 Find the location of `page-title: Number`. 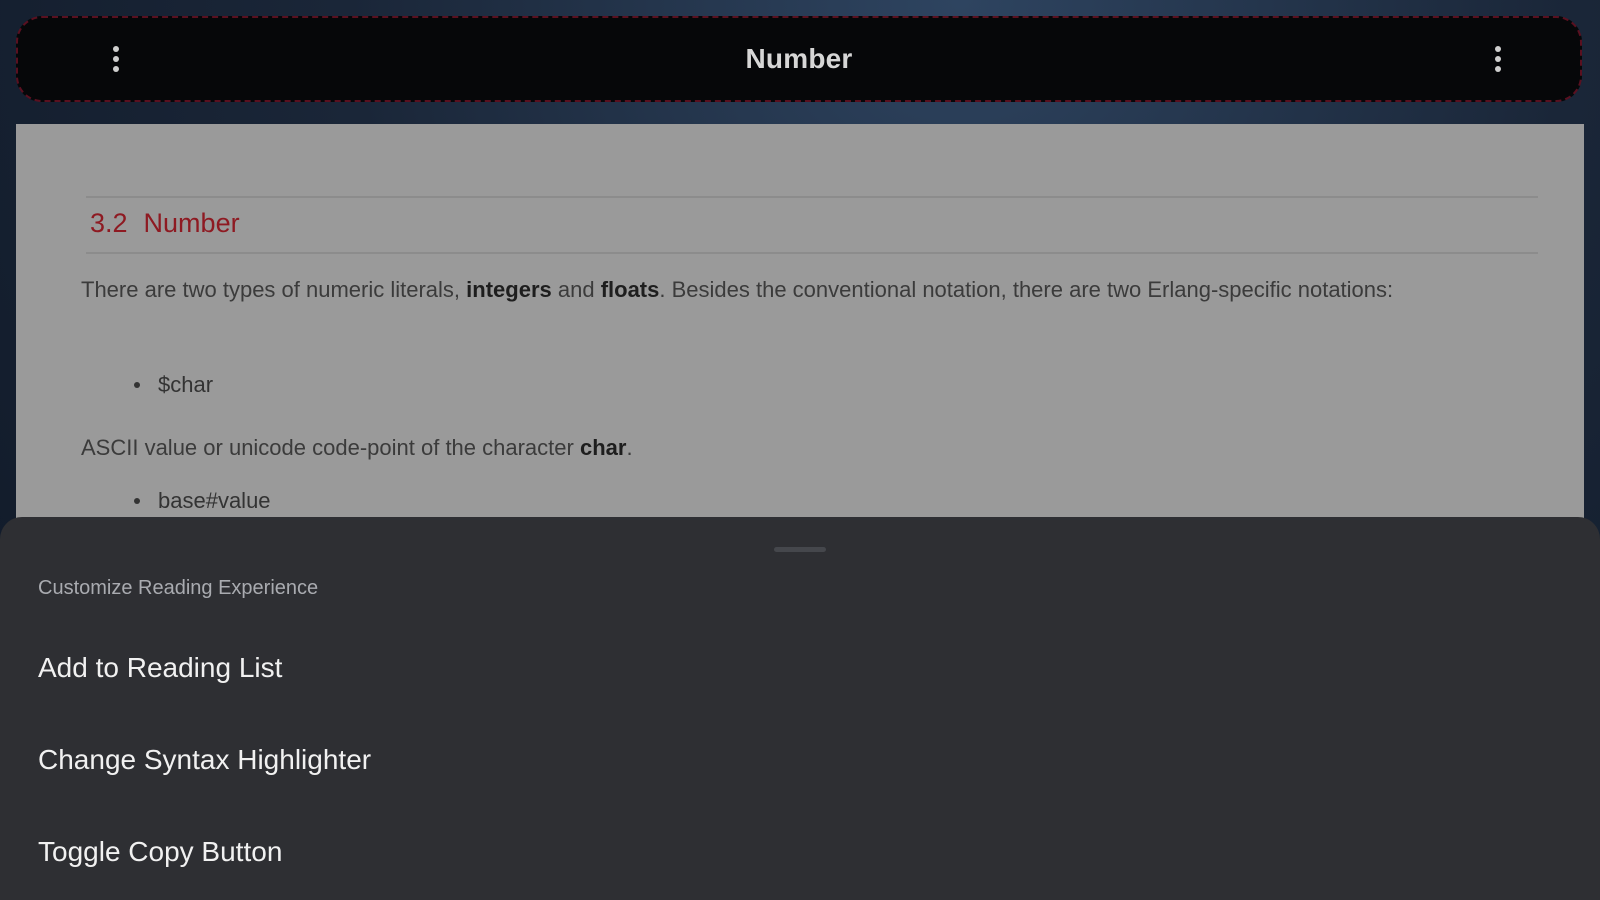

page-title: Number is located at coordinates (799, 58).